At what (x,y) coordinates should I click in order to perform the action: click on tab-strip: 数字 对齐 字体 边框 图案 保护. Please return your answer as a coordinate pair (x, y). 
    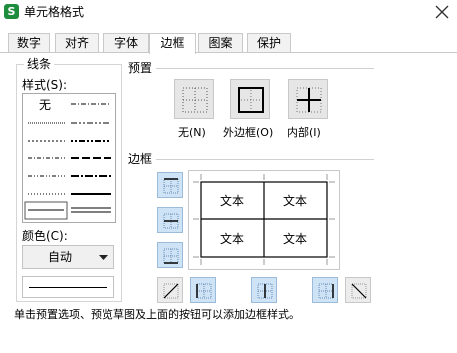
    Looking at the image, I should click on (228, 43).